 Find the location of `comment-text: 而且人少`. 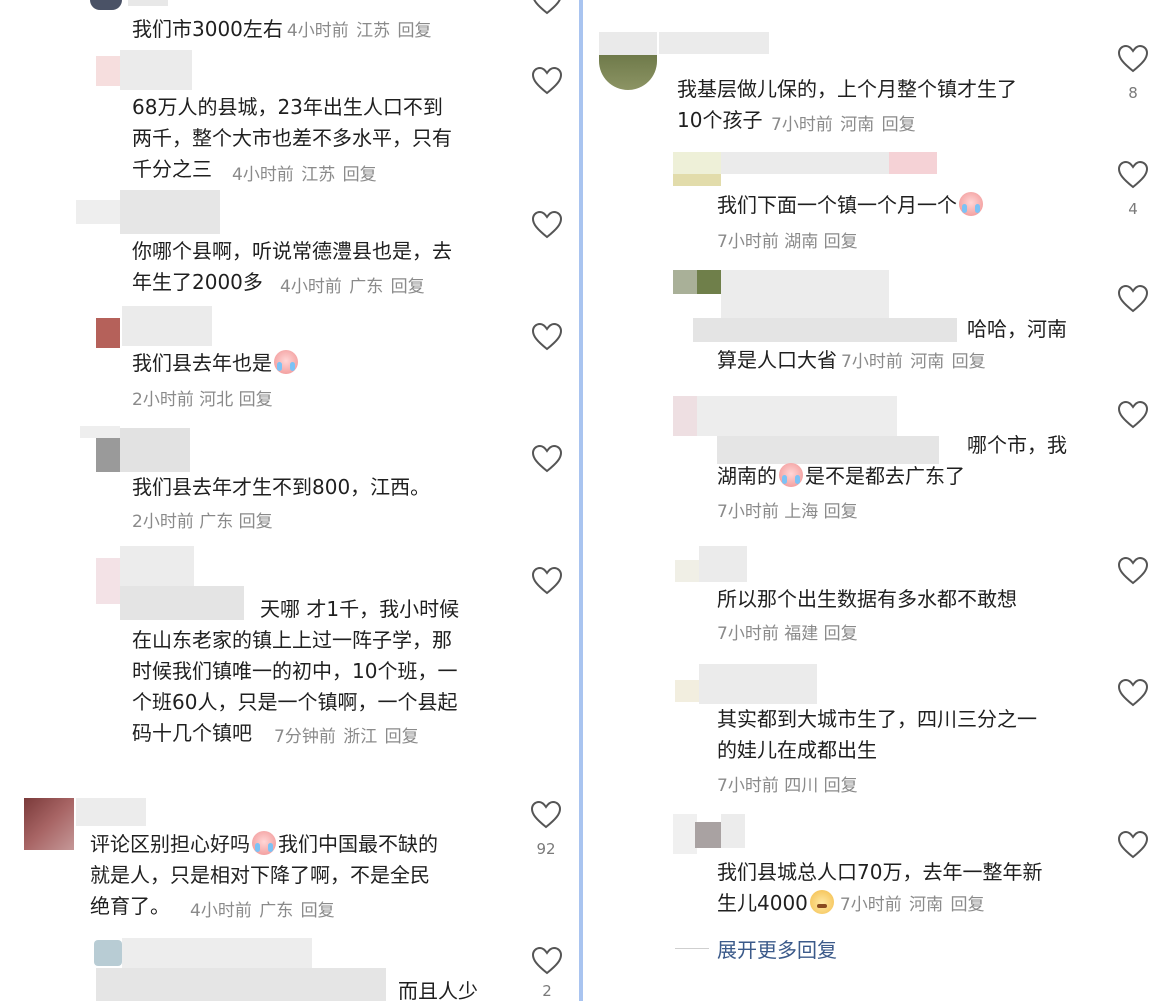

comment-text: 而且人少 is located at coordinates (438, 991).